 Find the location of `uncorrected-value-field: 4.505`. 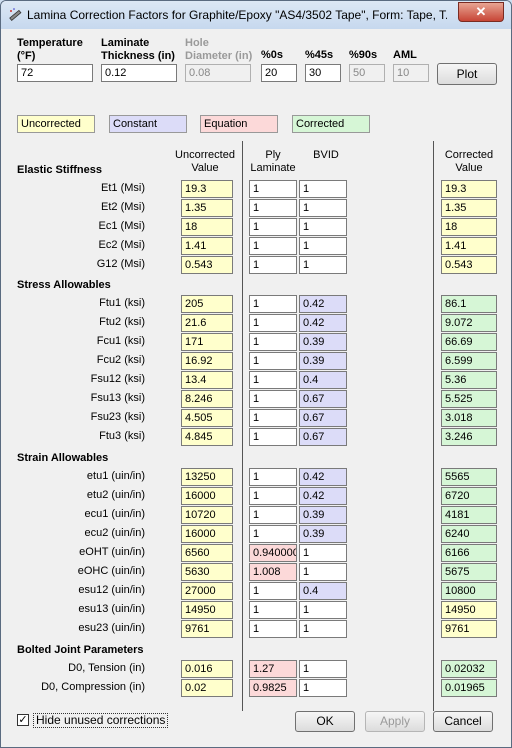

uncorrected-value-field: 4.505 is located at coordinates (207, 418).